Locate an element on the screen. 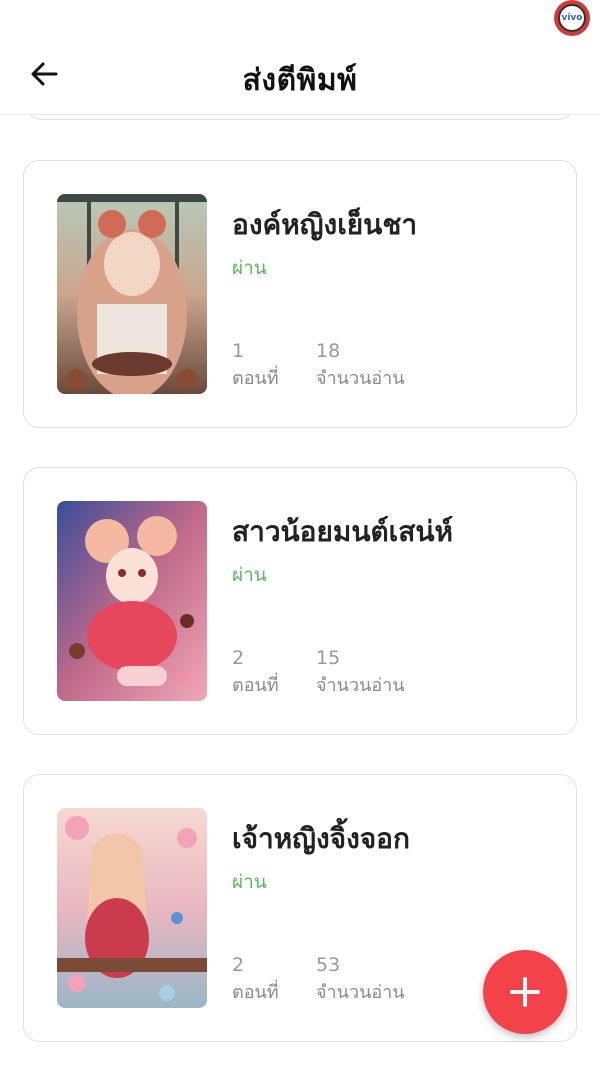 The image size is (600, 1067). episode-number: 1 is located at coordinates (238, 351).